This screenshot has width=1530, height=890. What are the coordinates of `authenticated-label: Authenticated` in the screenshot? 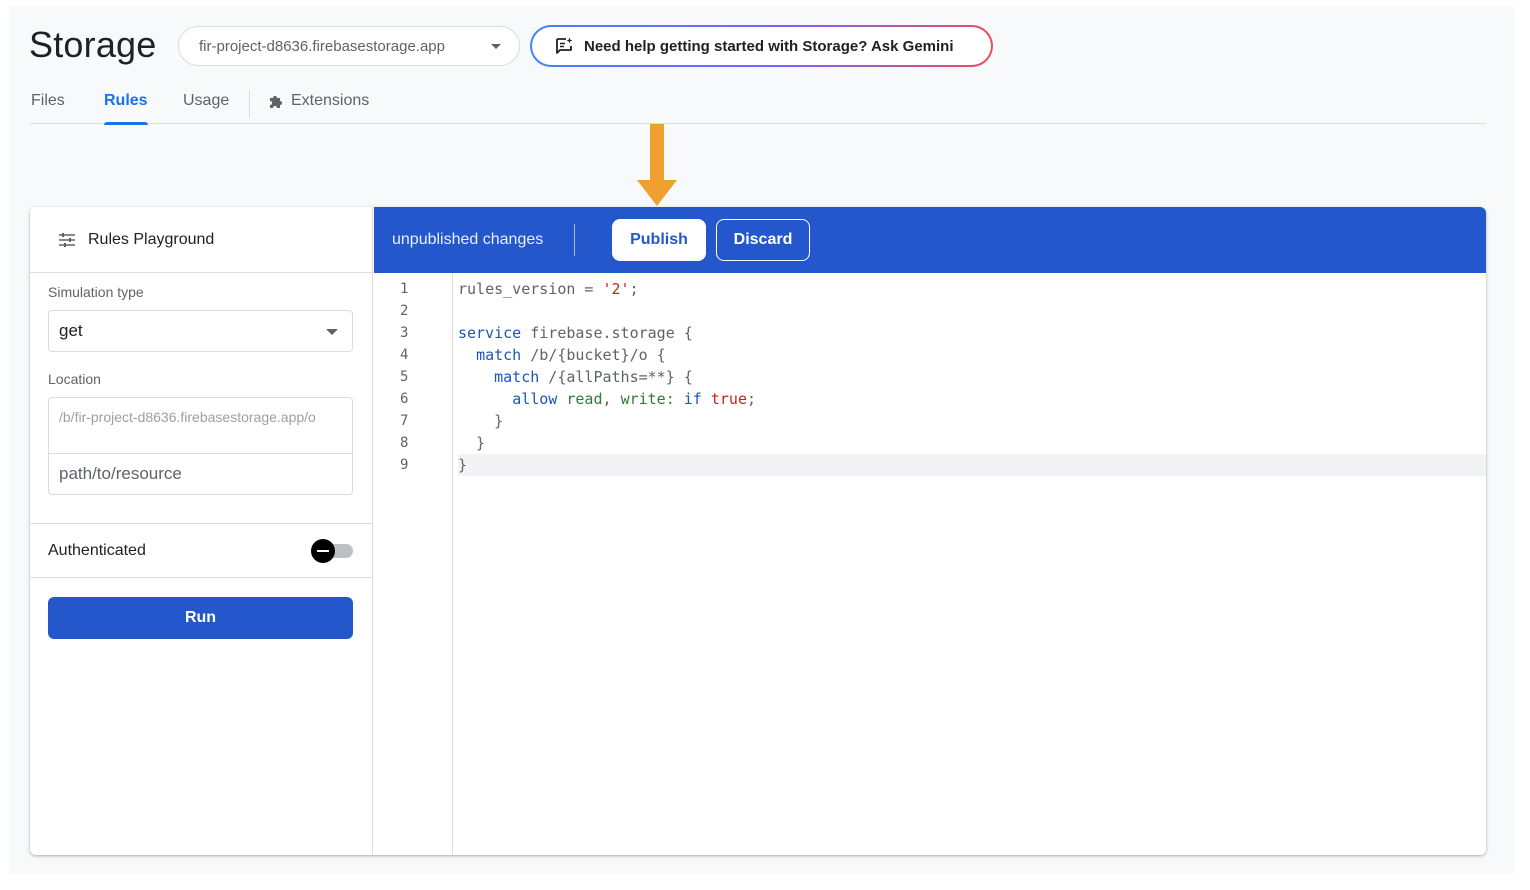 It's located at (97, 550).